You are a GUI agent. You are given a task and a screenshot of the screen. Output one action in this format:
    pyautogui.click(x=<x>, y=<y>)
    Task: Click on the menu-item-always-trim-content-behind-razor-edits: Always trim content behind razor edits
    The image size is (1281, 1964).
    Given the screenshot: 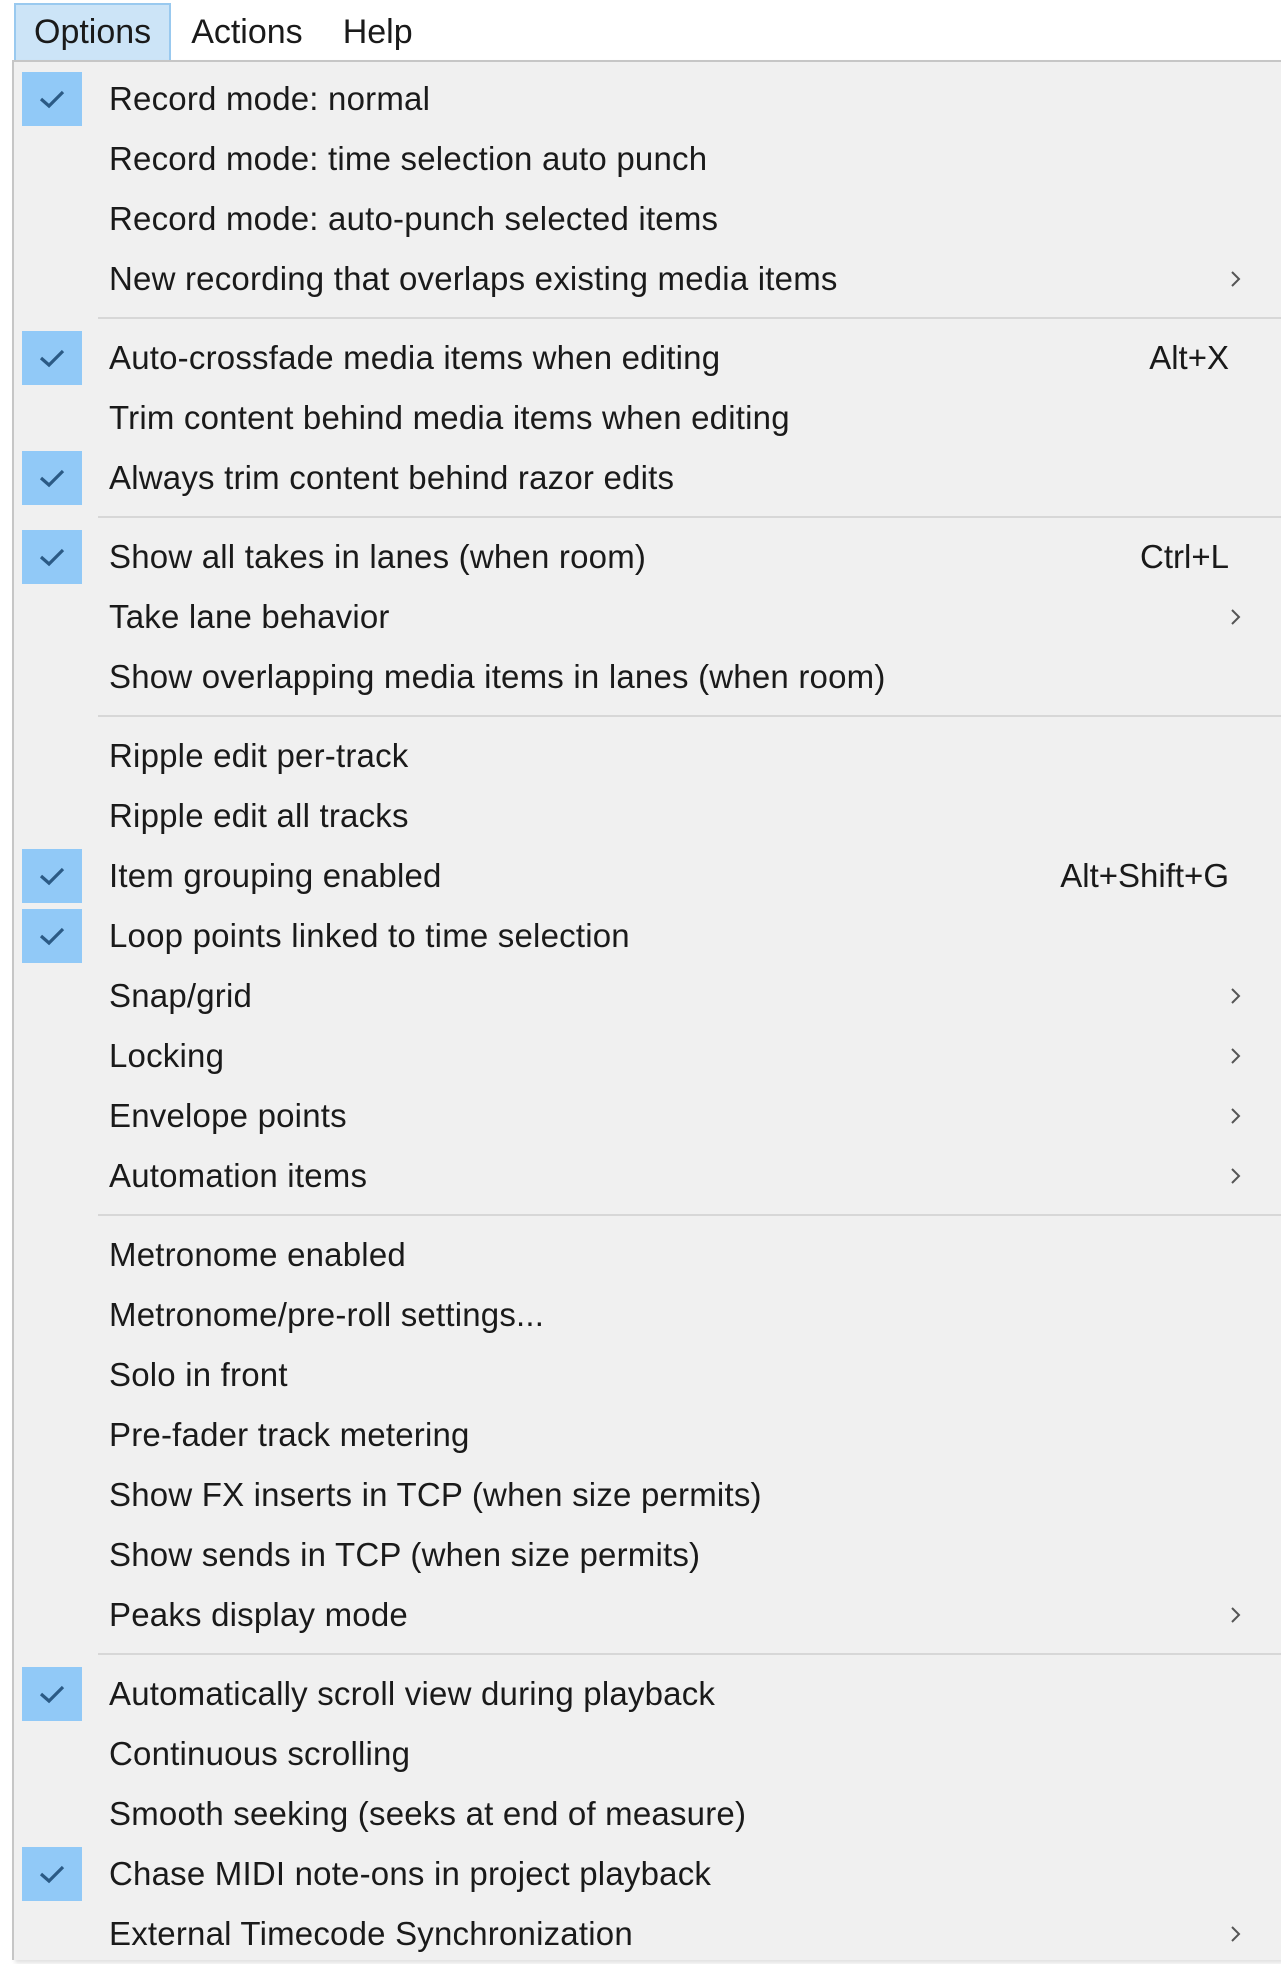 What is the action you would take?
    pyautogui.click(x=647, y=478)
    